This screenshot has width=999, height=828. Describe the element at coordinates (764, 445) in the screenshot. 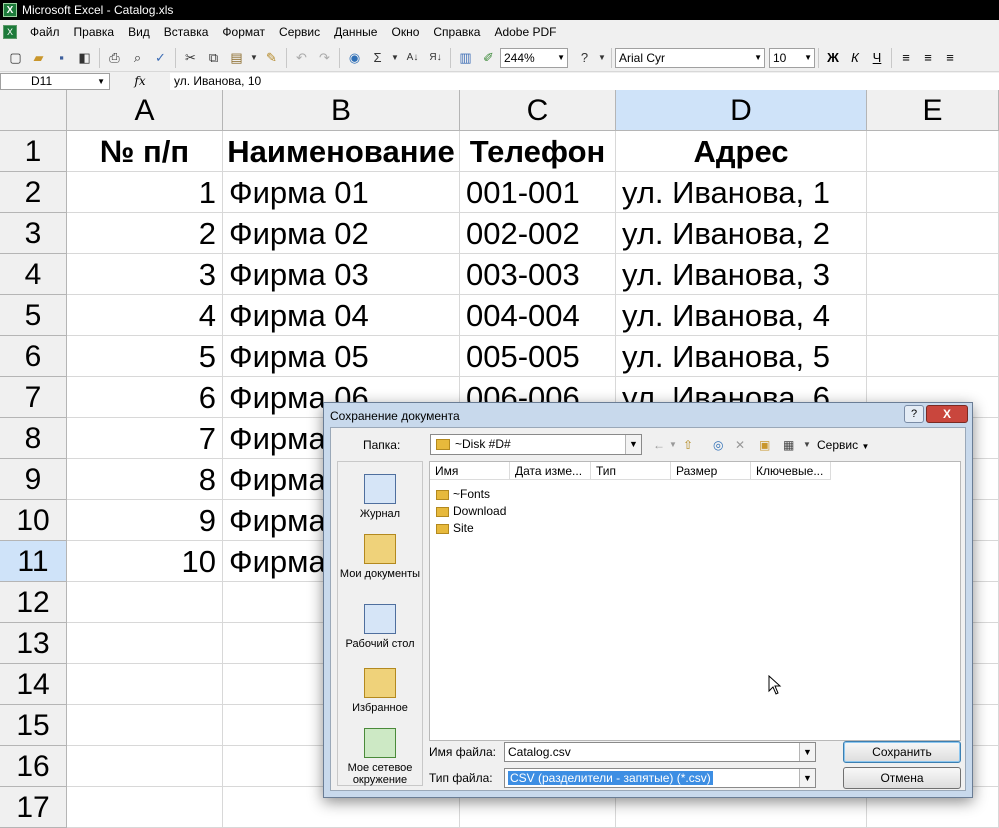

I see `new-folder-icon: ▣` at that location.